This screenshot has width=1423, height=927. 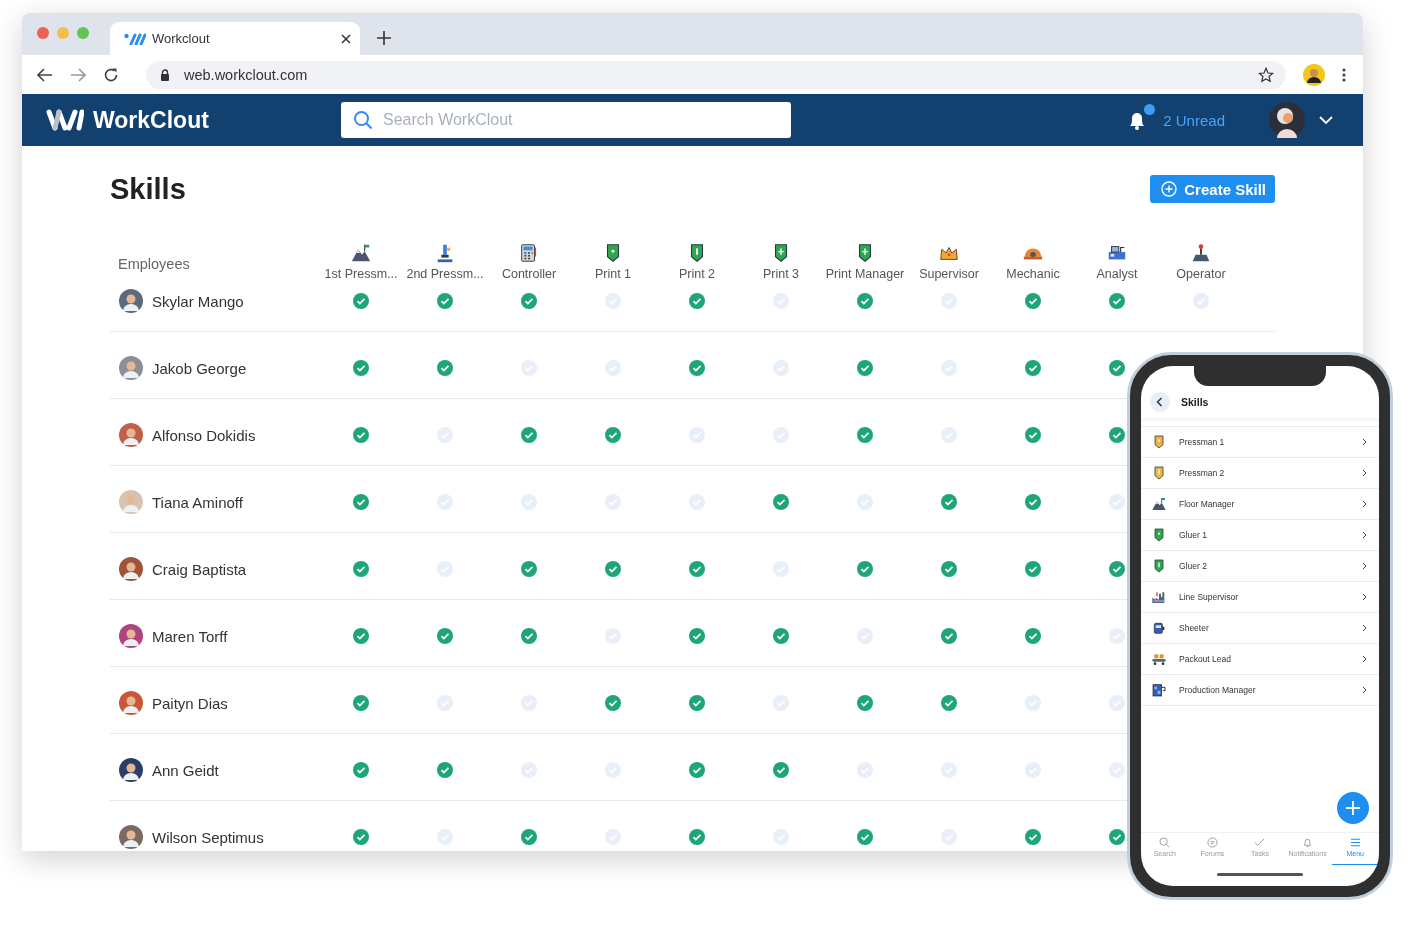 I want to click on column-heading: Mechanic, so click(x=1033, y=274).